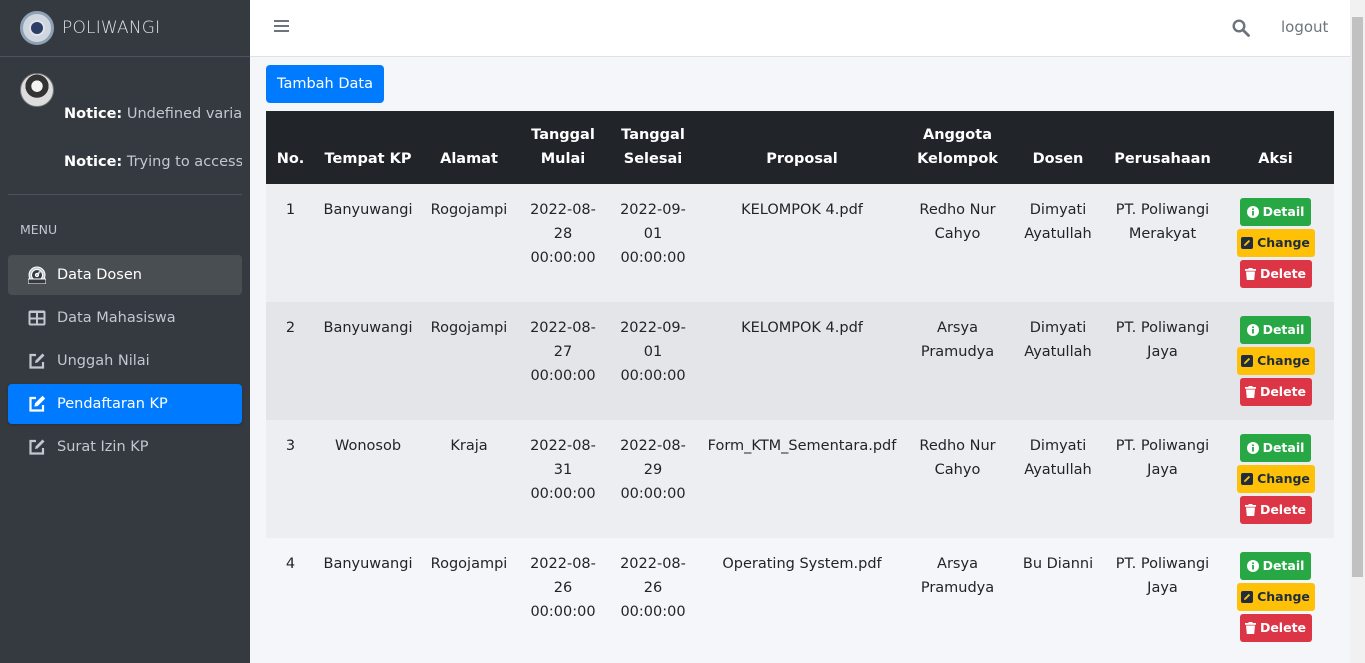 The height and width of the screenshot is (663, 1365). What do you see at coordinates (957, 147) in the screenshot?
I see `column-header: Anggota Kelompok` at bounding box center [957, 147].